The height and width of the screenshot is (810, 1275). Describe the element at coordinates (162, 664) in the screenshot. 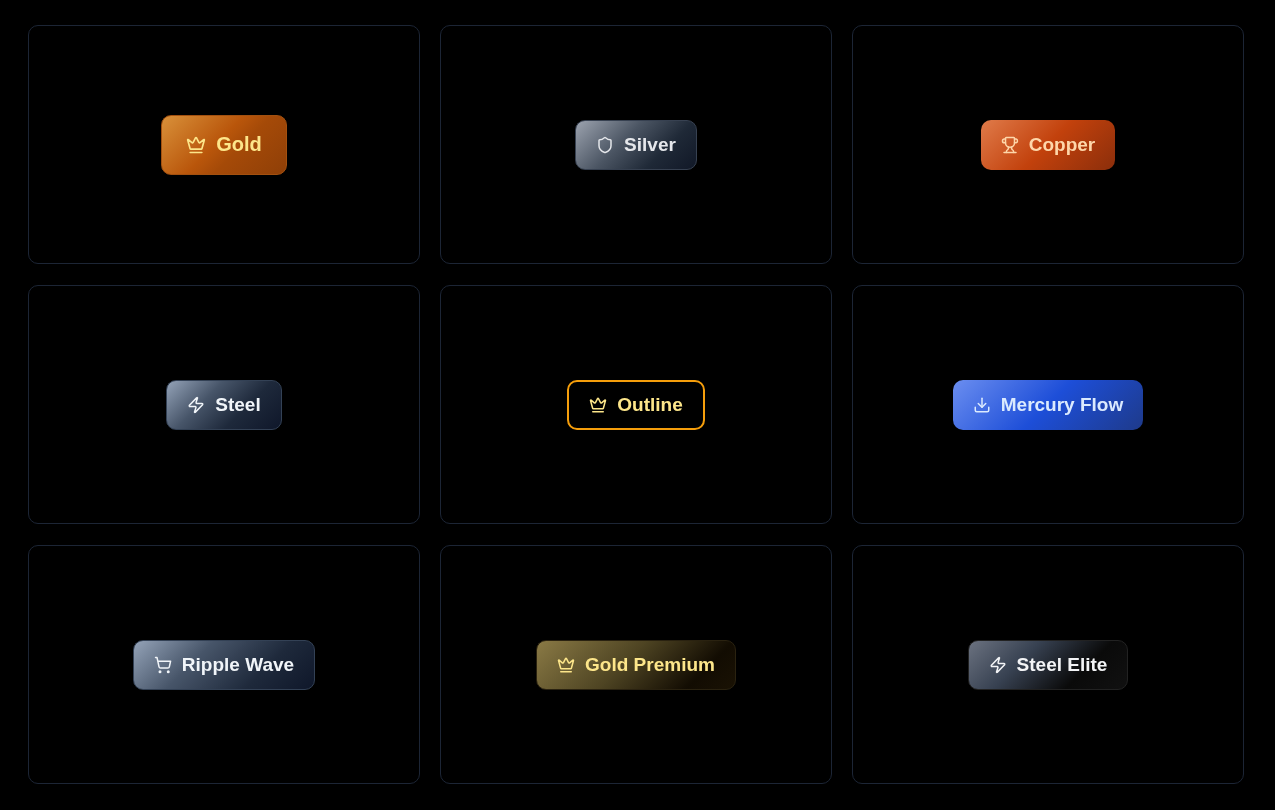

I see `cart-icon` at that location.